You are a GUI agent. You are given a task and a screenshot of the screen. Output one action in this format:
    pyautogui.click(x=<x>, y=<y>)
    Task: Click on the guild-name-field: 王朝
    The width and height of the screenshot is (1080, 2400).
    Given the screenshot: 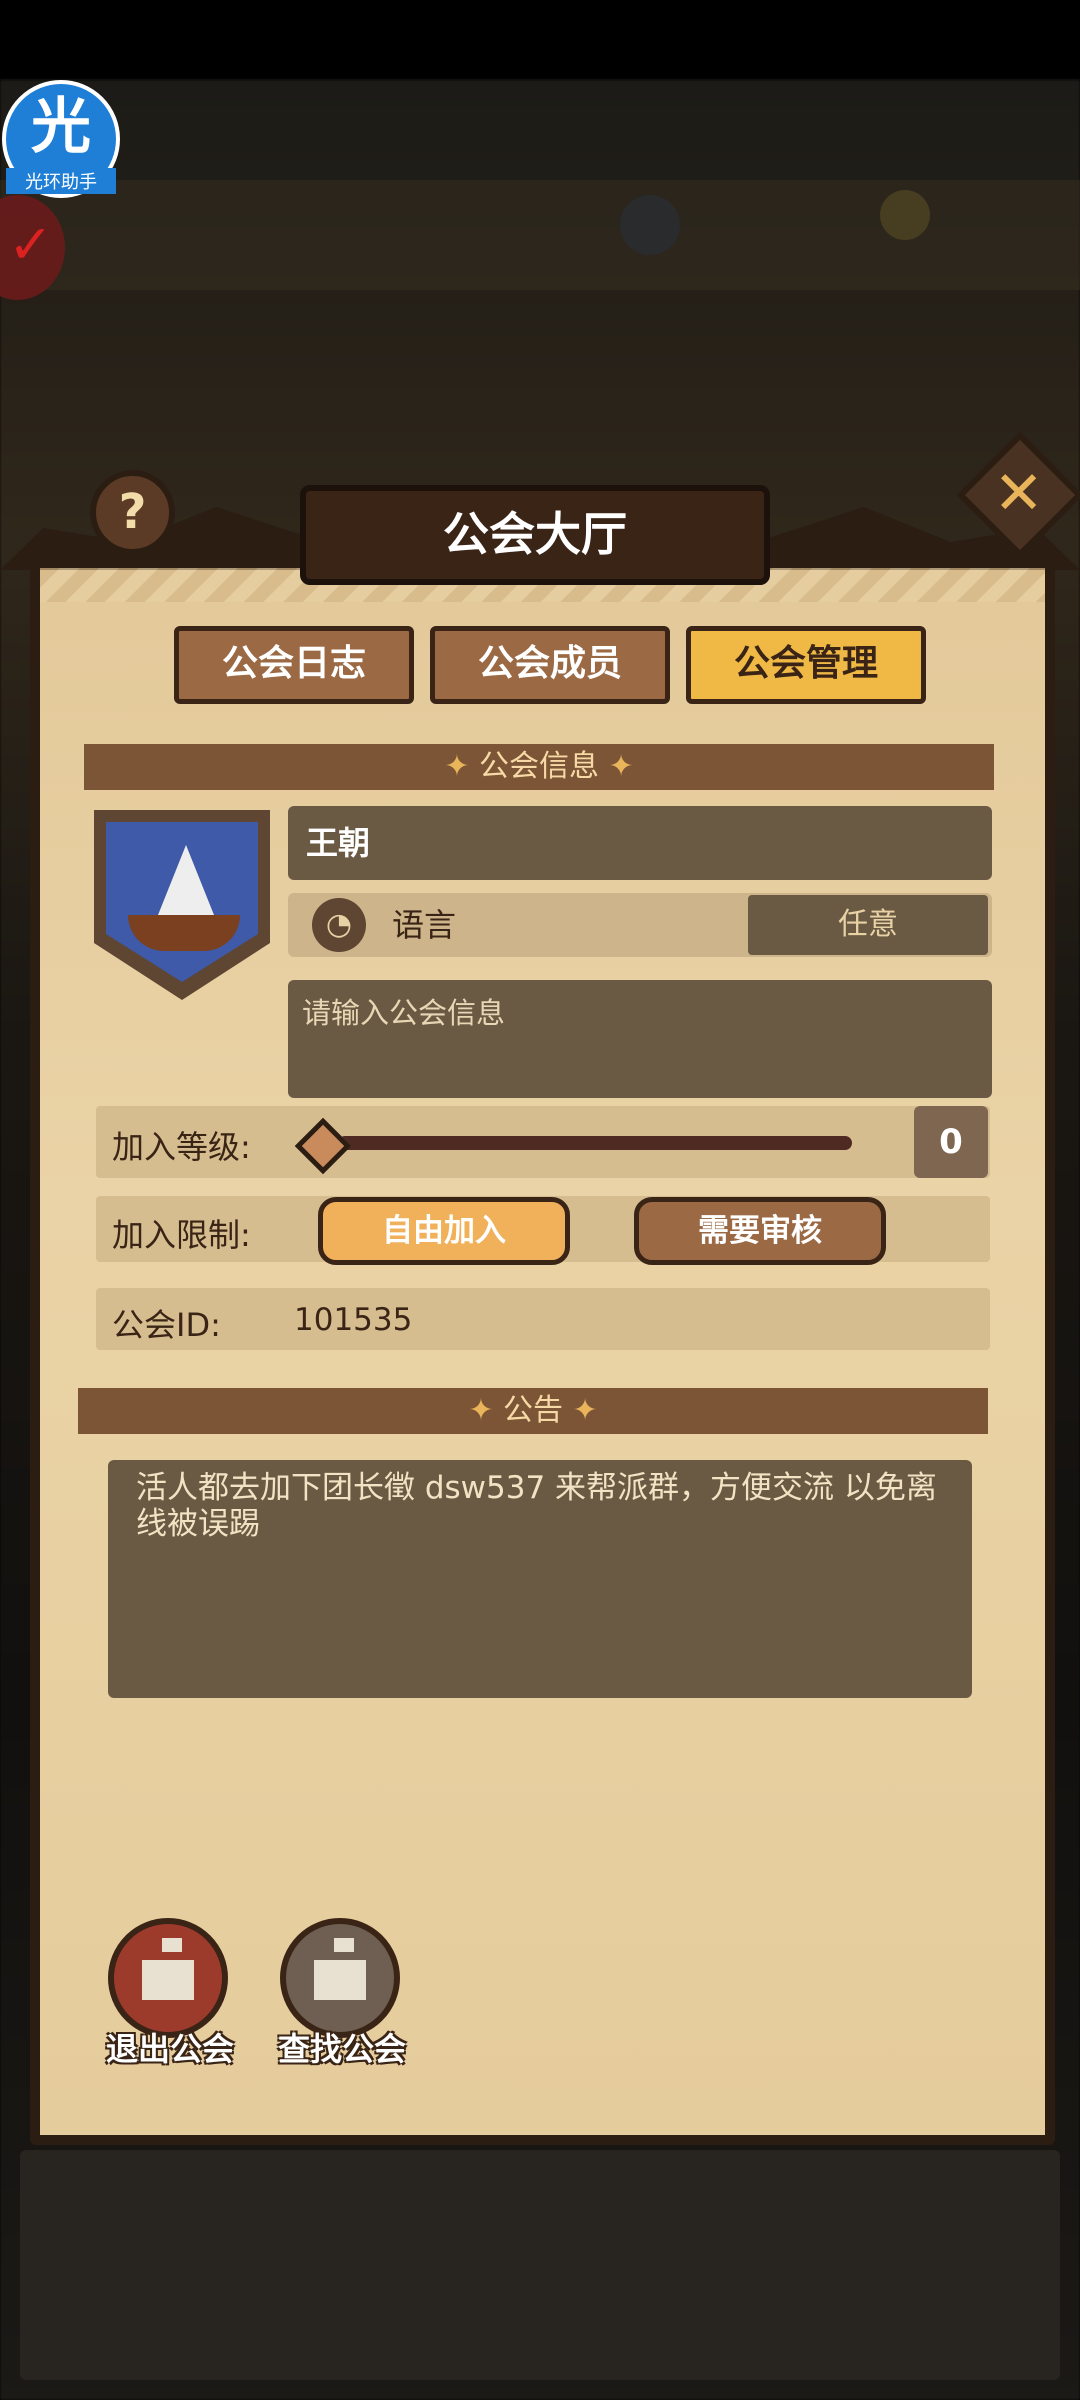 What is the action you would take?
    pyautogui.click(x=640, y=843)
    